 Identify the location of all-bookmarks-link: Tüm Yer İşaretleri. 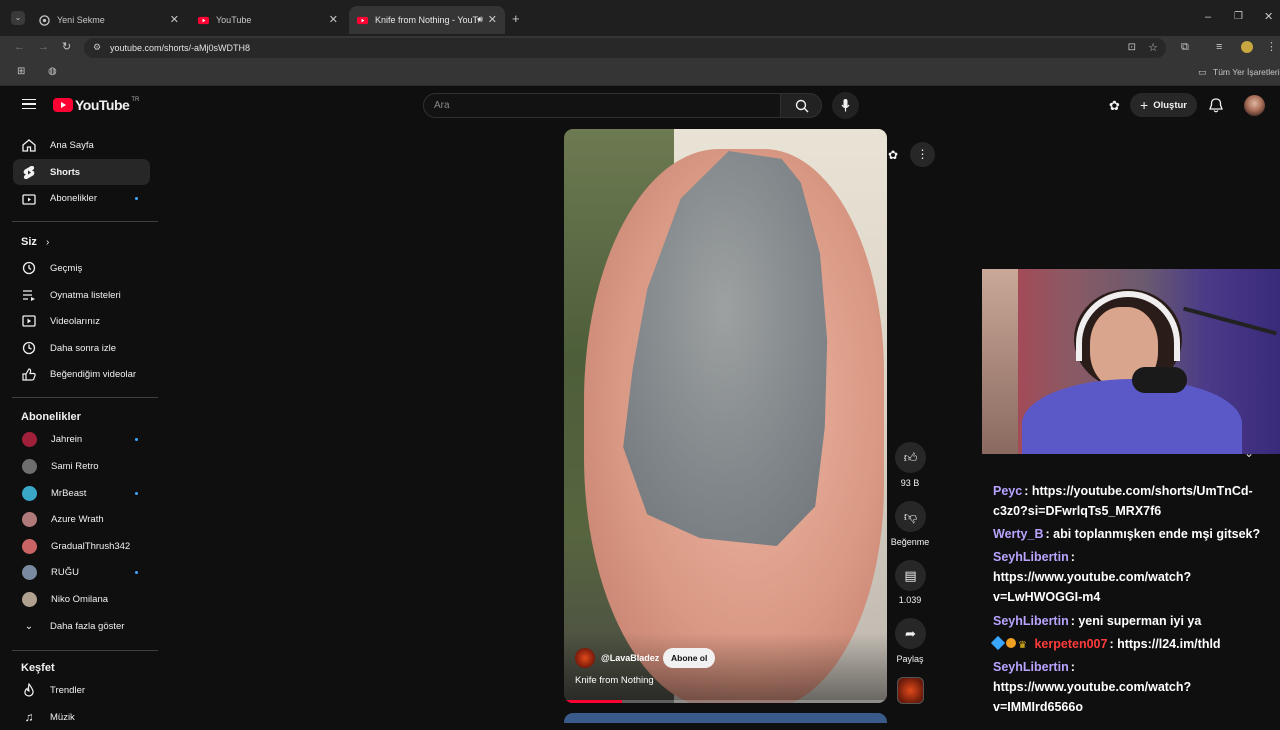
(1246, 72).